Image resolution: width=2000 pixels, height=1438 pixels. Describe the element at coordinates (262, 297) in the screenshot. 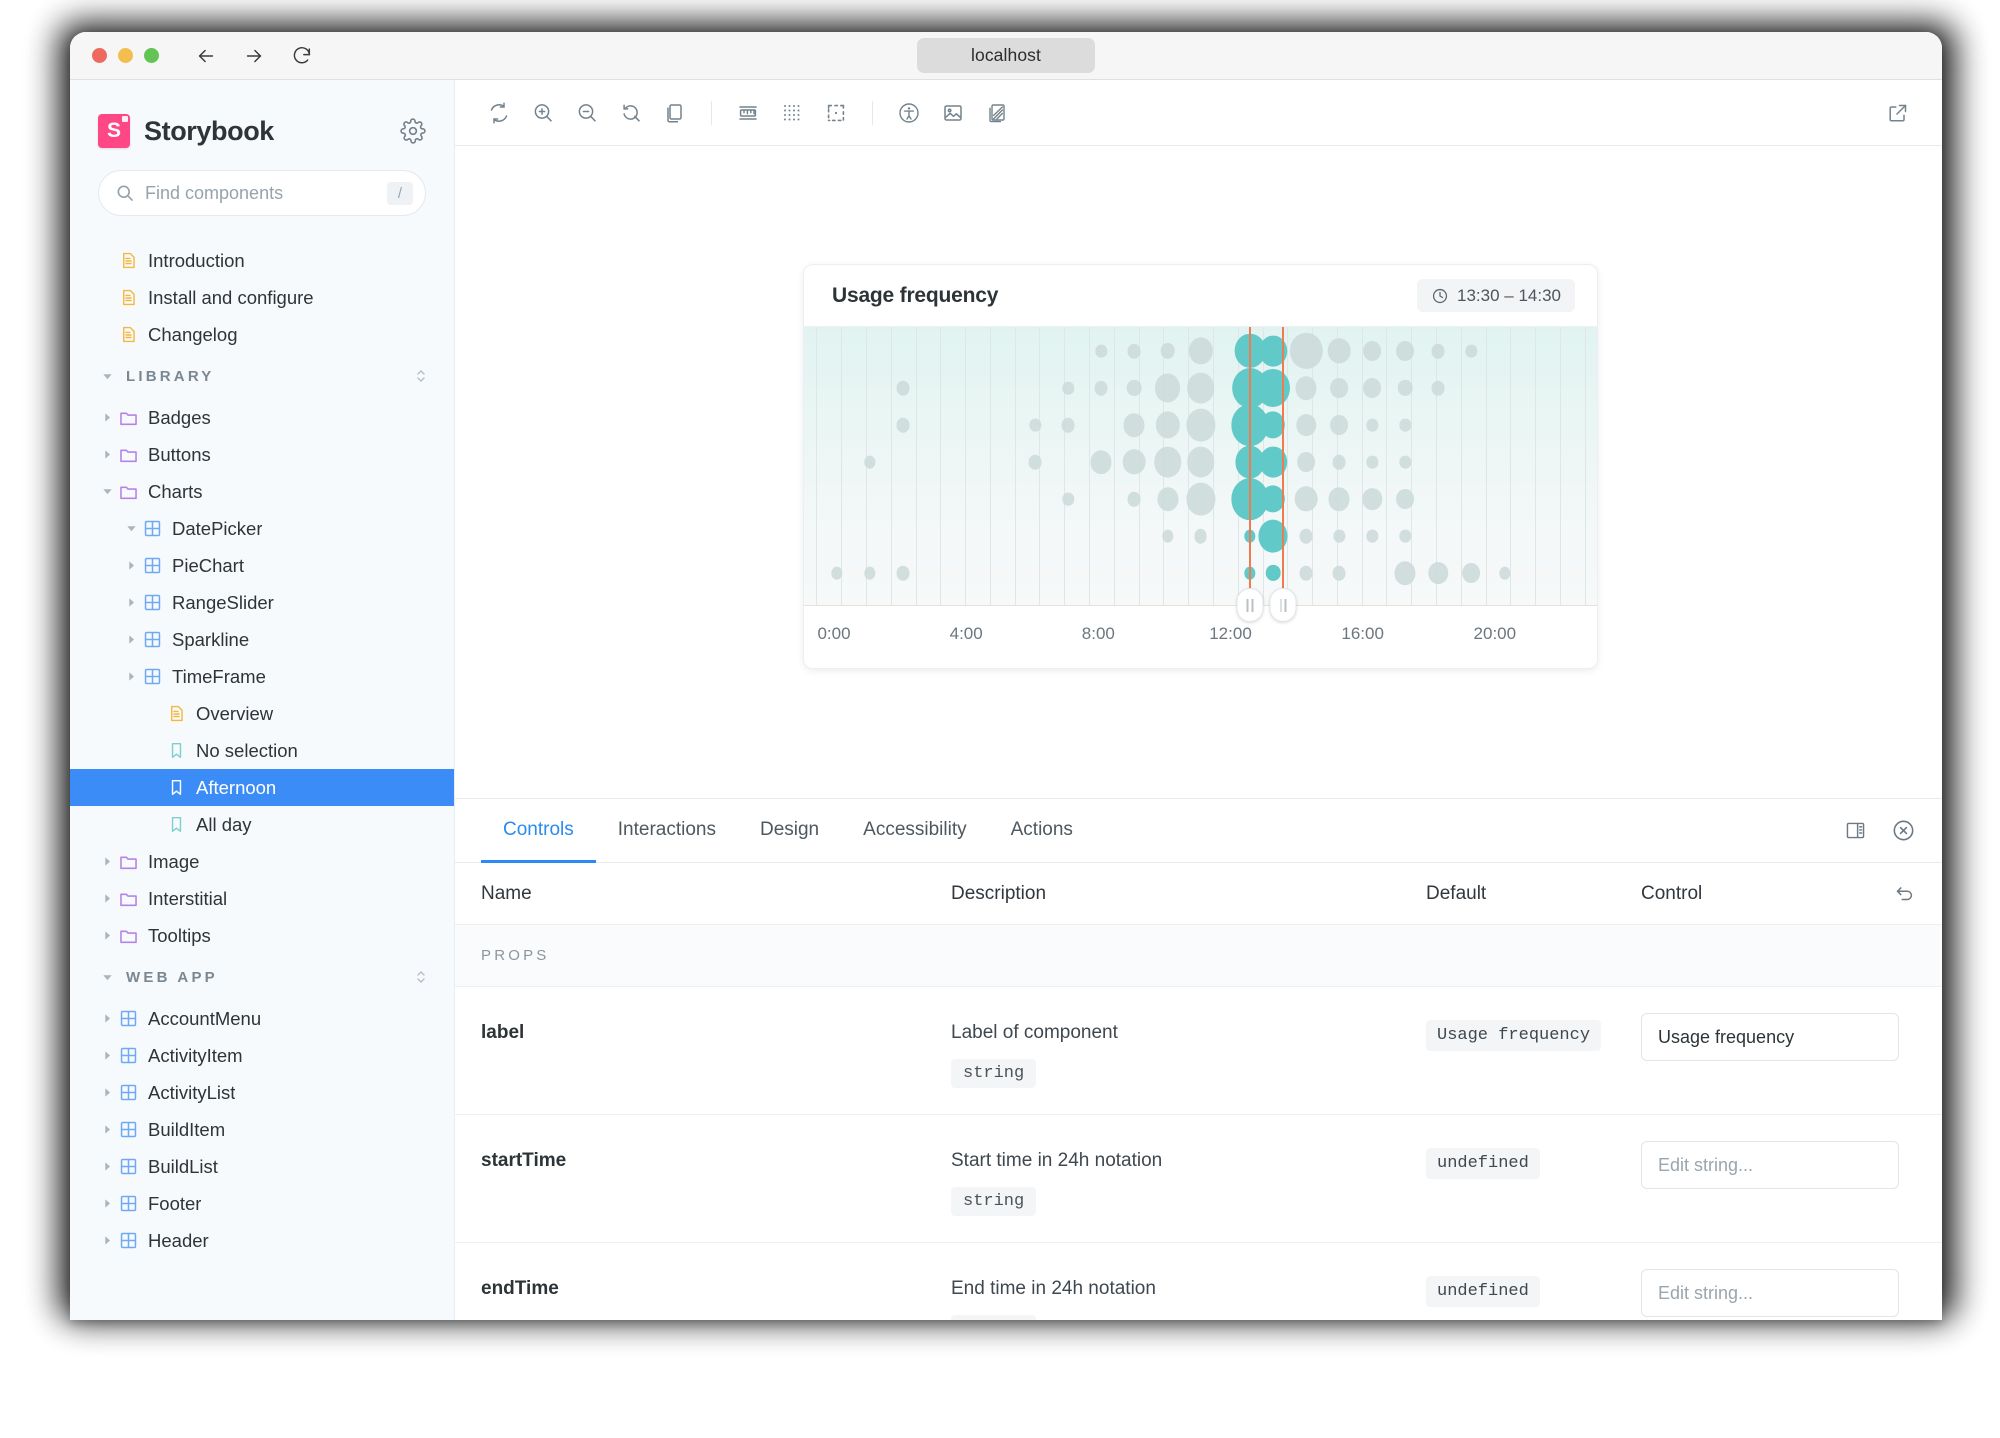

I see `sidebar-item-install-and-configure: Install and configure` at that location.